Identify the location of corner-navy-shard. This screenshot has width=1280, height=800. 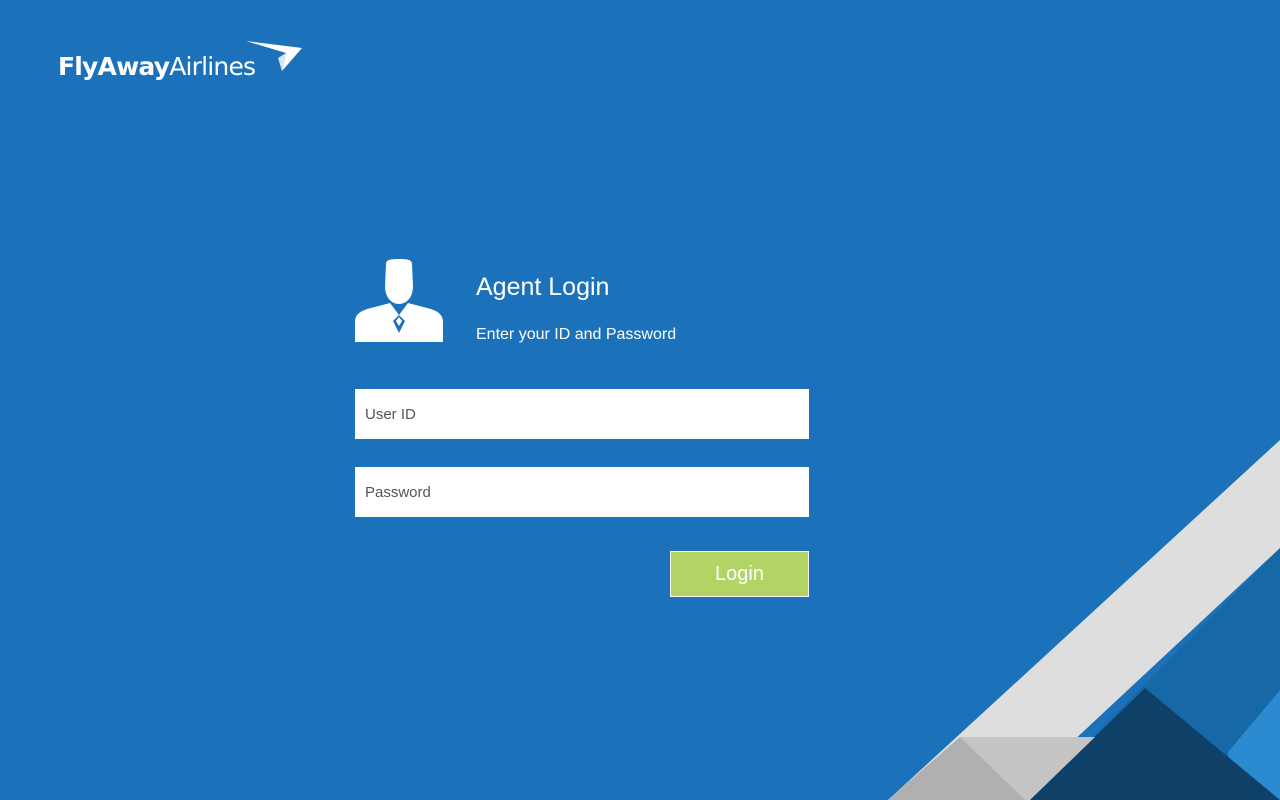
(1155, 744).